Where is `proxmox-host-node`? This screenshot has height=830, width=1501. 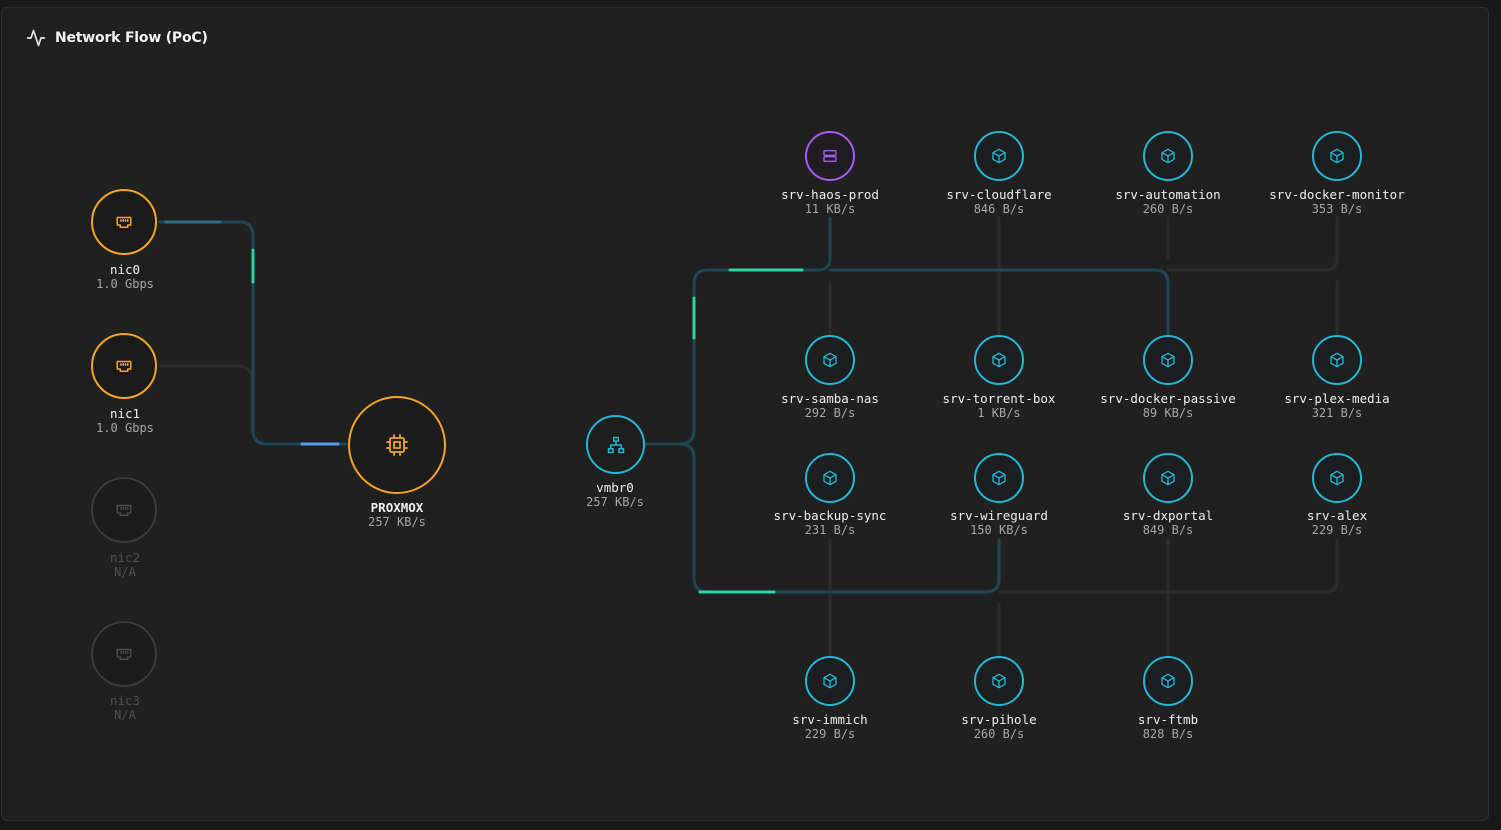 proxmox-host-node is located at coordinates (397, 445).